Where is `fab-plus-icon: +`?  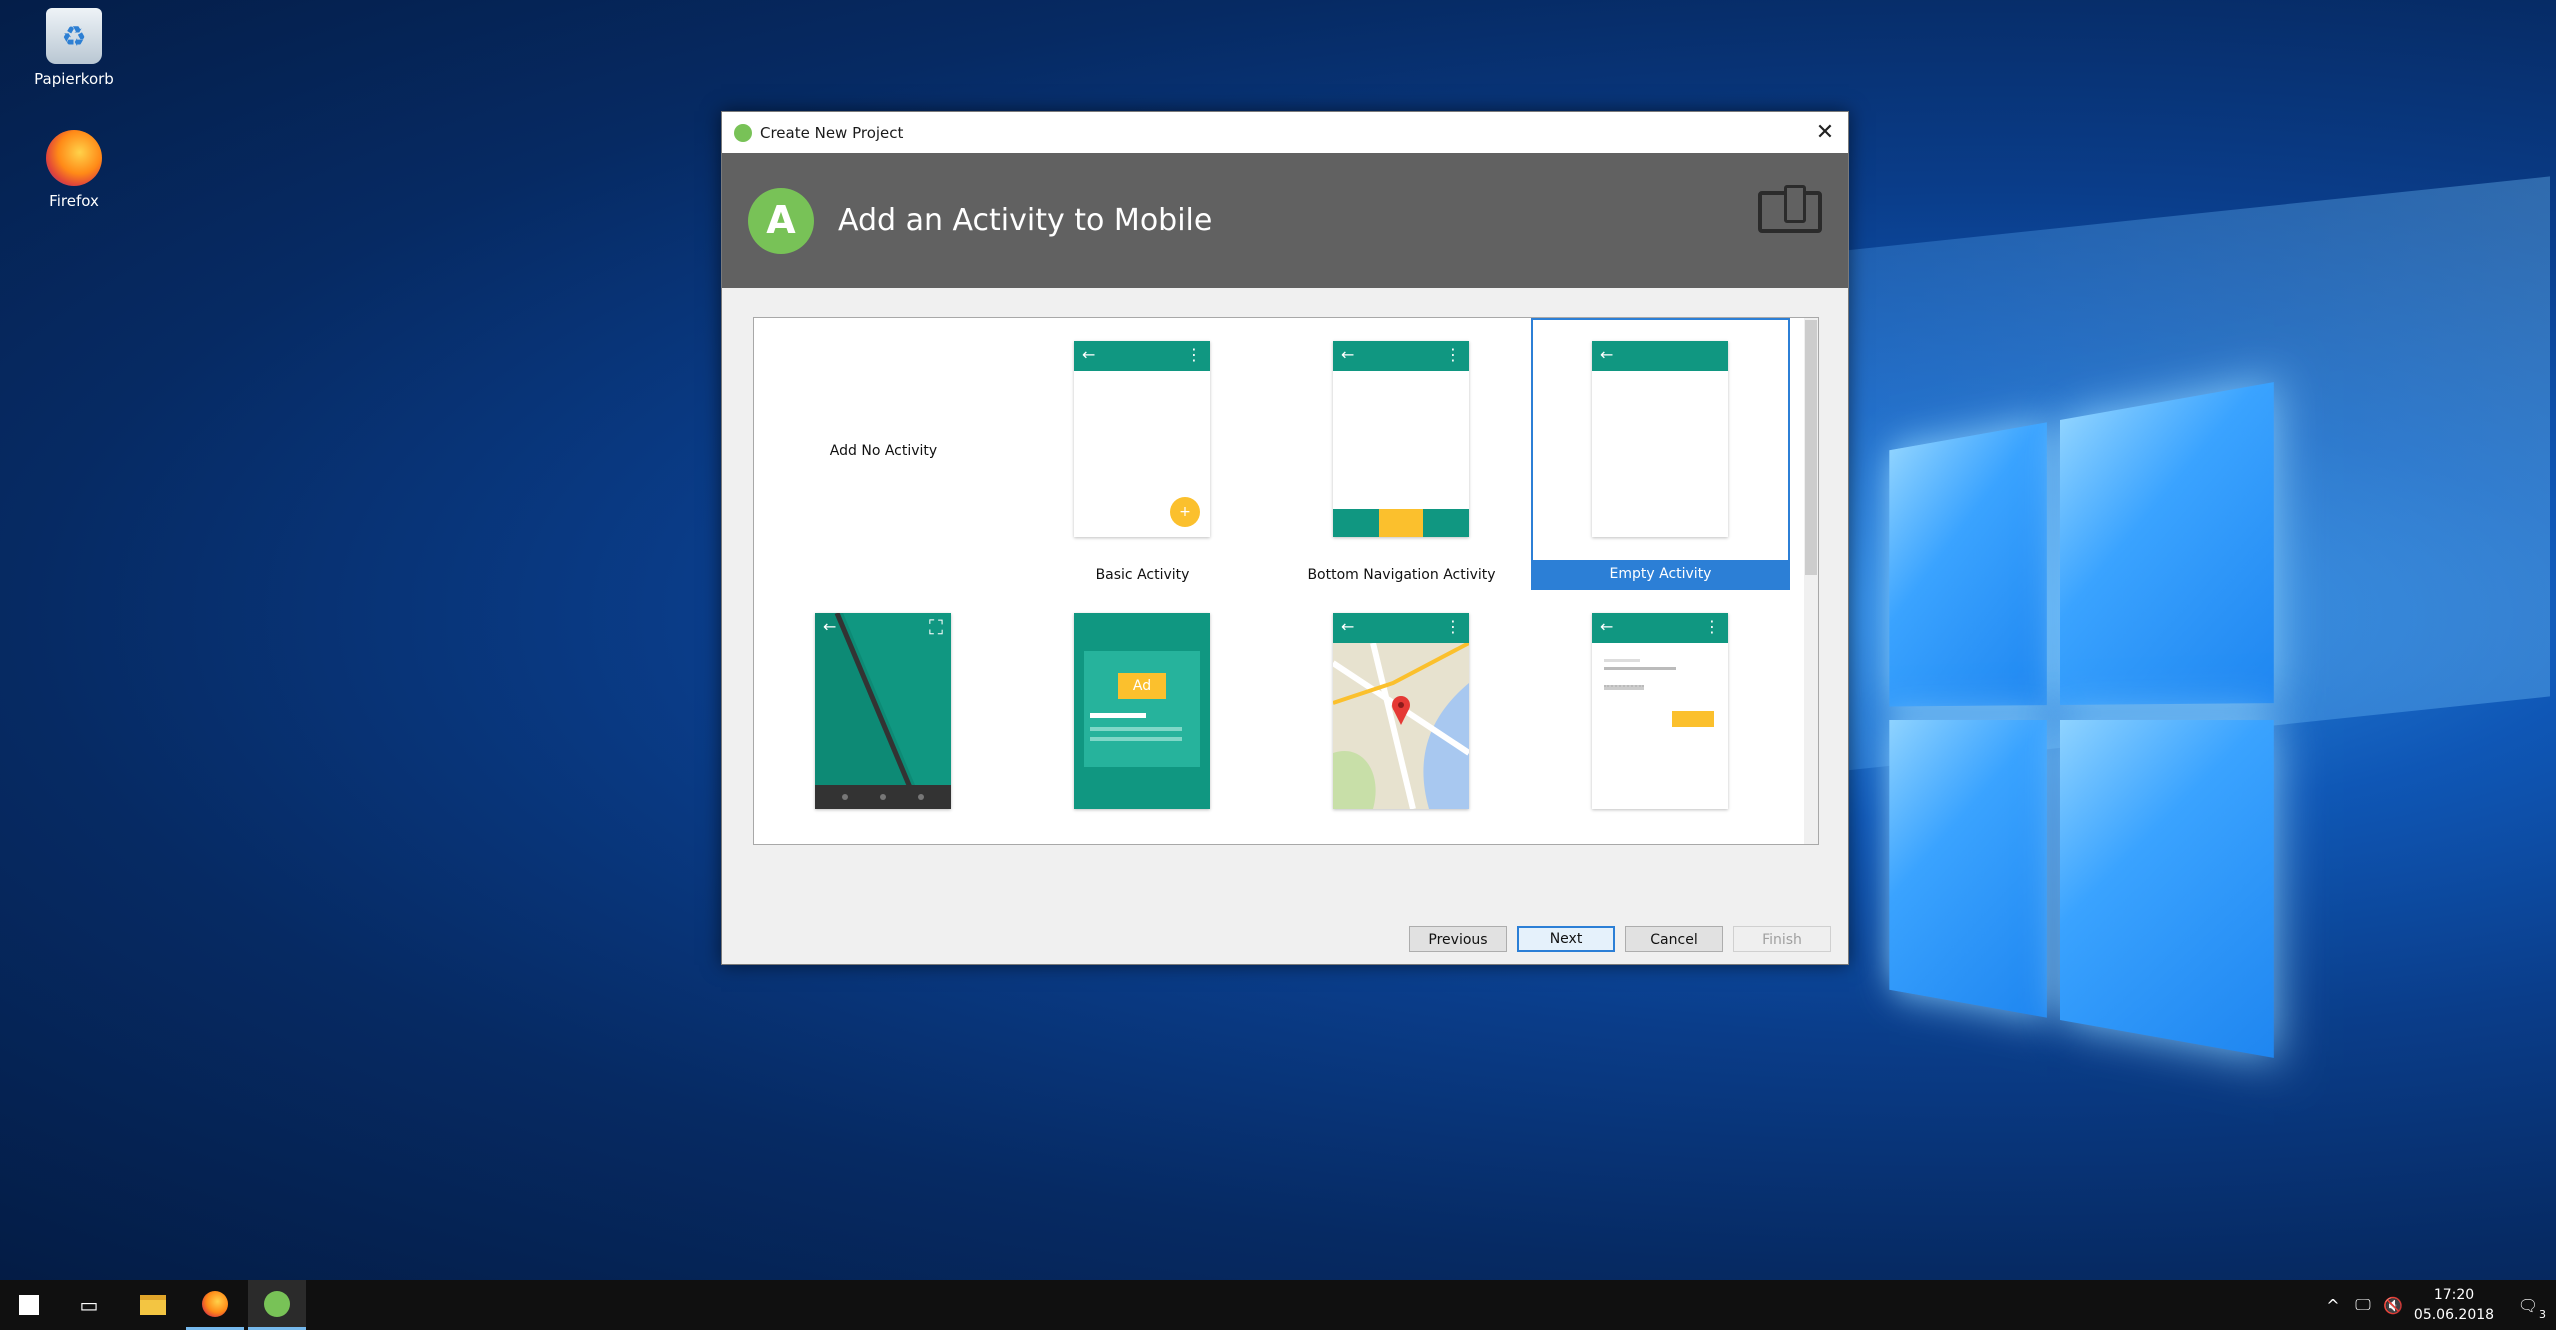
fab-plus-icon: + is located at coordinates (1185, 512).